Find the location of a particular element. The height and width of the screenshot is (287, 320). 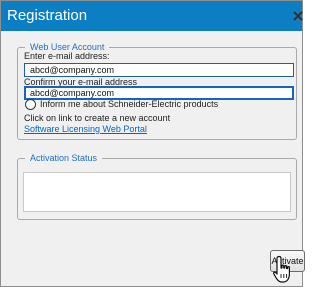

close-button is located at coordinates (299, 16).